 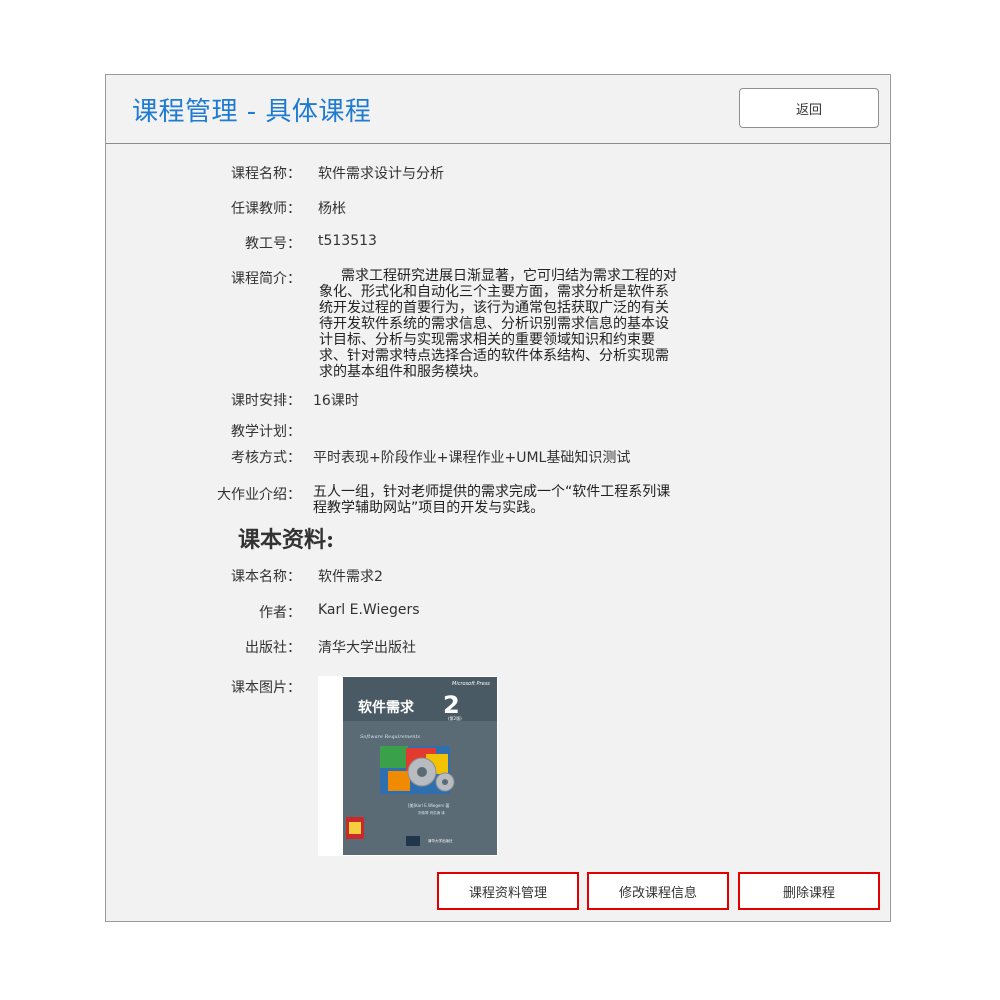 I want to click on plan-label: 教学计划：, so click(x=266, y=432).